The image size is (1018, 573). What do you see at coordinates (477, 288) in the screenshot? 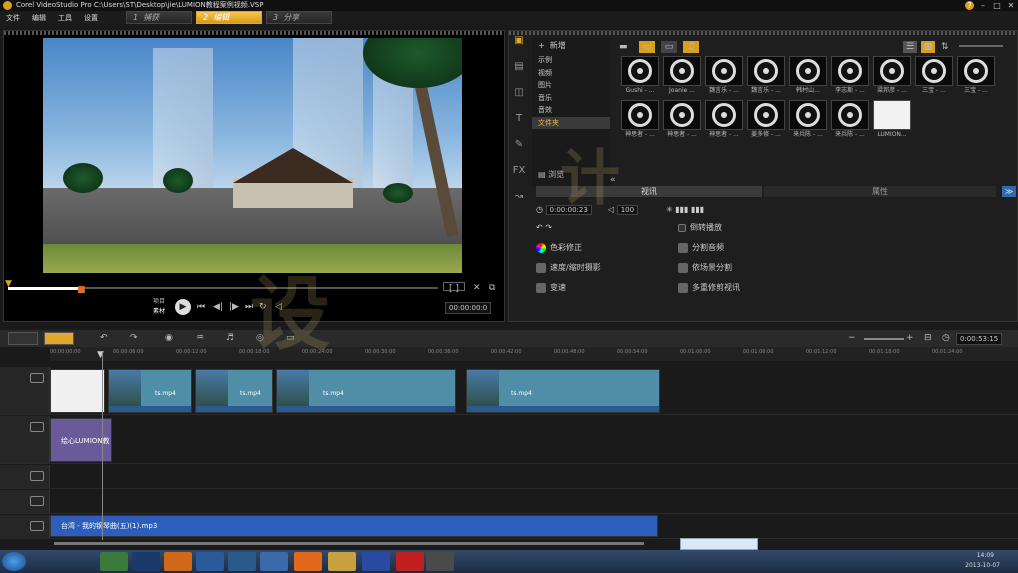
I see `cut-icon: ✕` at bounding box center [477, 288].